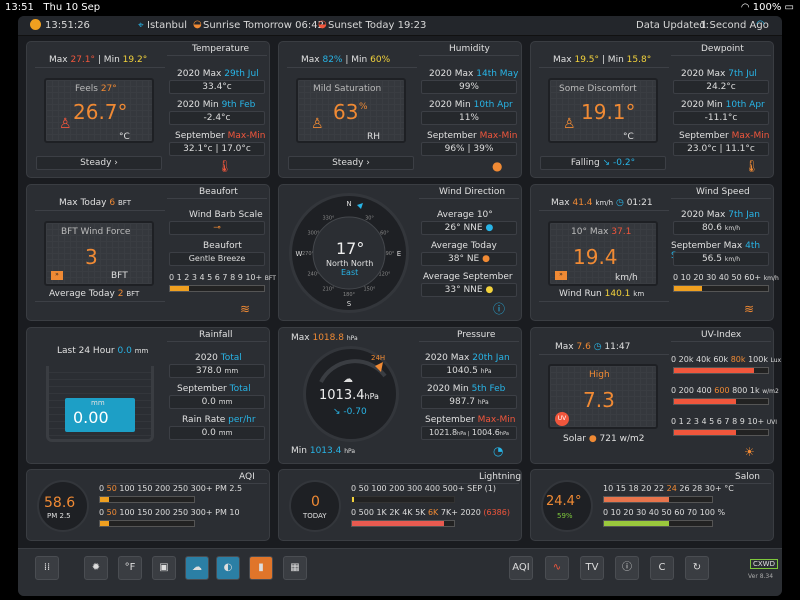 The image size is (800, 600). I want to click on wifi-icon: ◠, so click(760, 24).